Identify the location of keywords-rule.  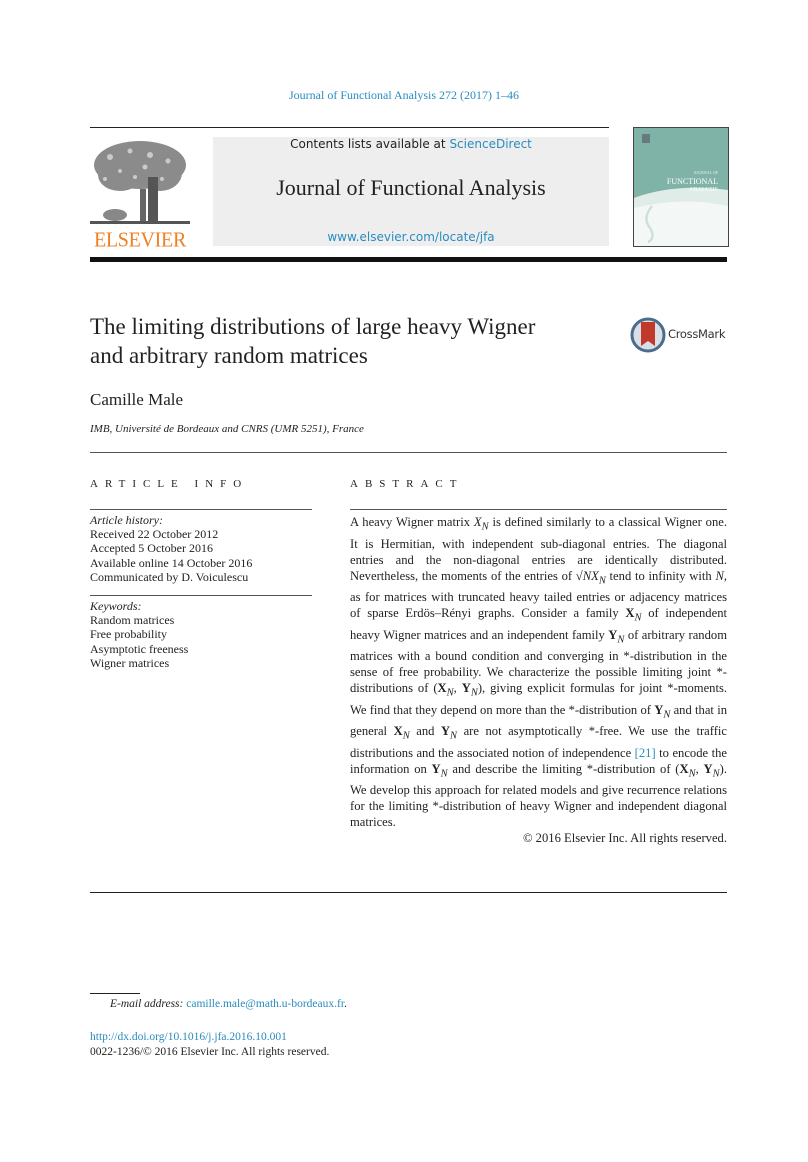
(201, 595).